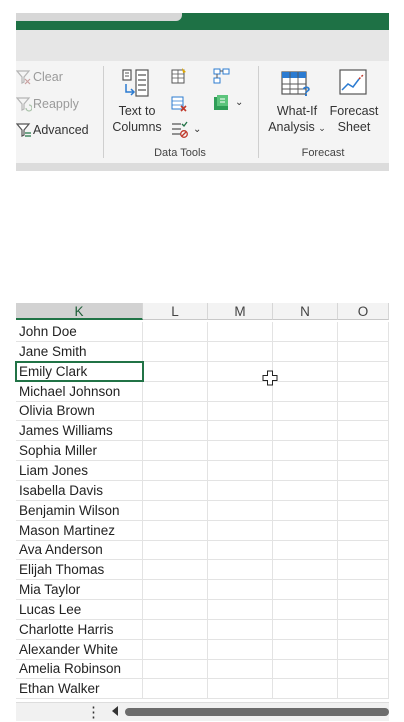  What do you see at coordinates (79, 351) in the screenshot?
I see `name-cell: Jane Smith` at bounding box center [79, 351].